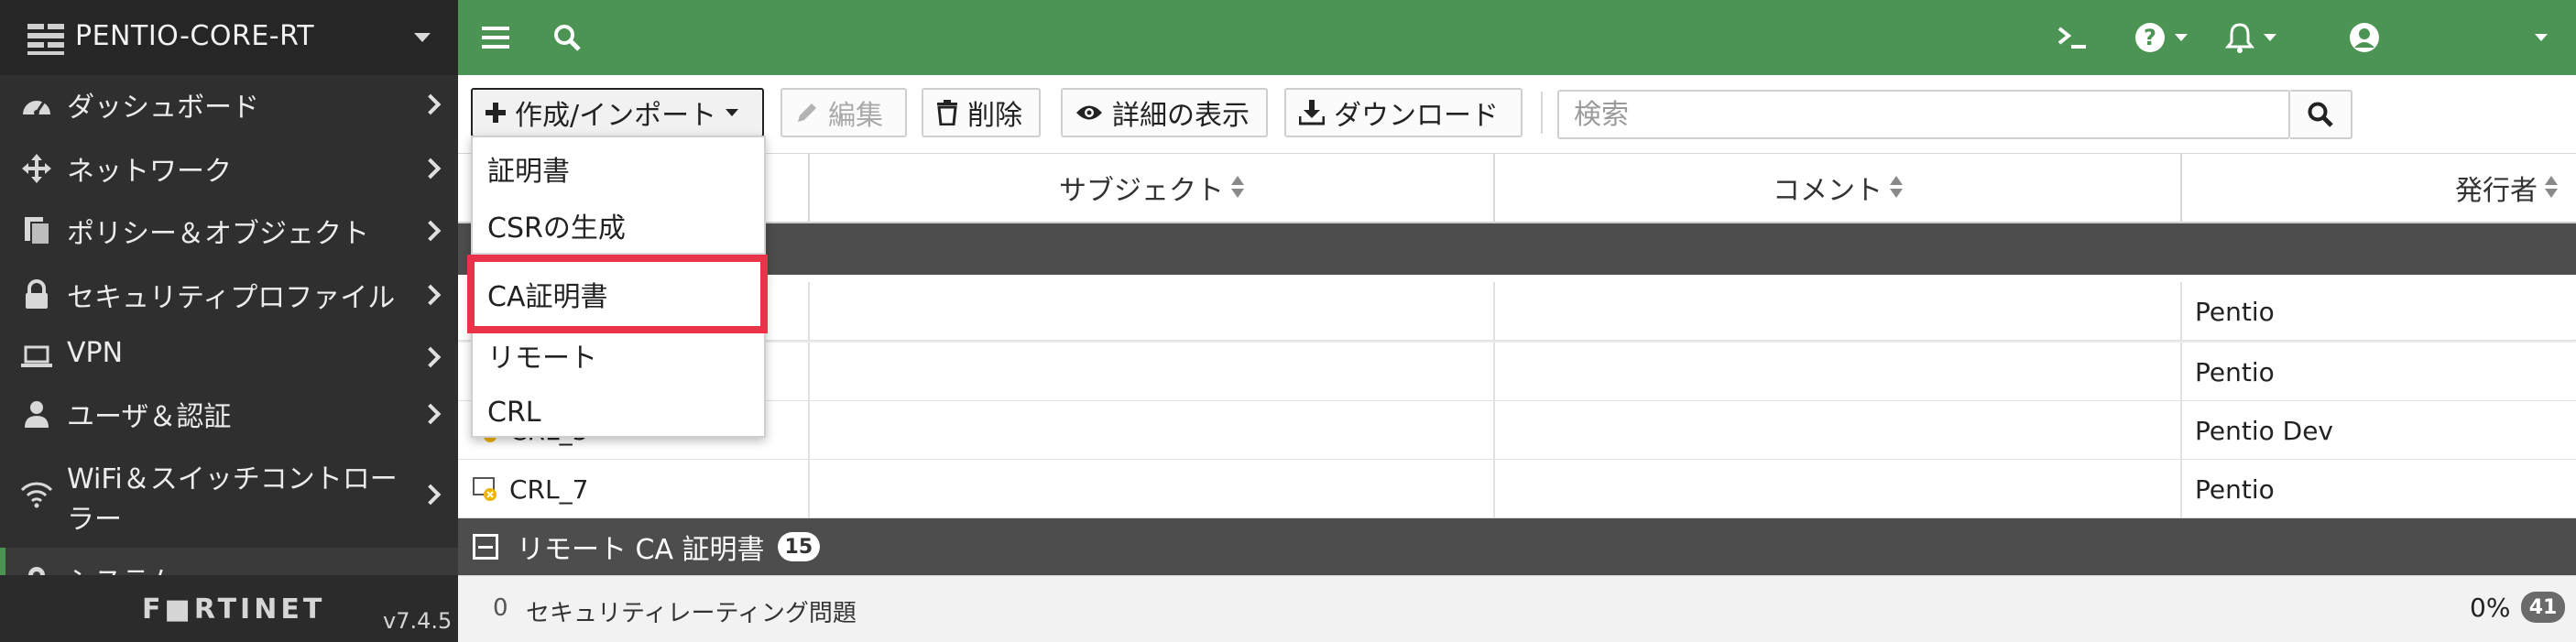  I want to click on laptop-icon, so click(37, 357).